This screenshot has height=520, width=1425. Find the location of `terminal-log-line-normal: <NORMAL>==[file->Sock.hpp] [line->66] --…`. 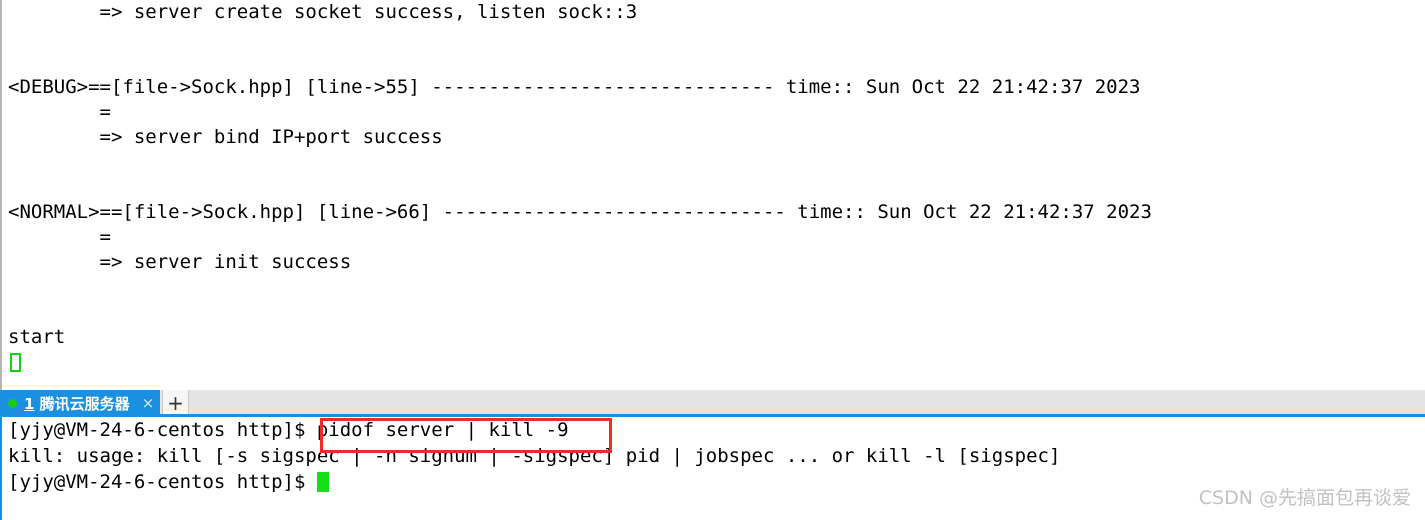

terminal-log-line-normal: <NORMAL>==[file->Sock.hpp] [line->66] --… is located at coordinates (580, 212).